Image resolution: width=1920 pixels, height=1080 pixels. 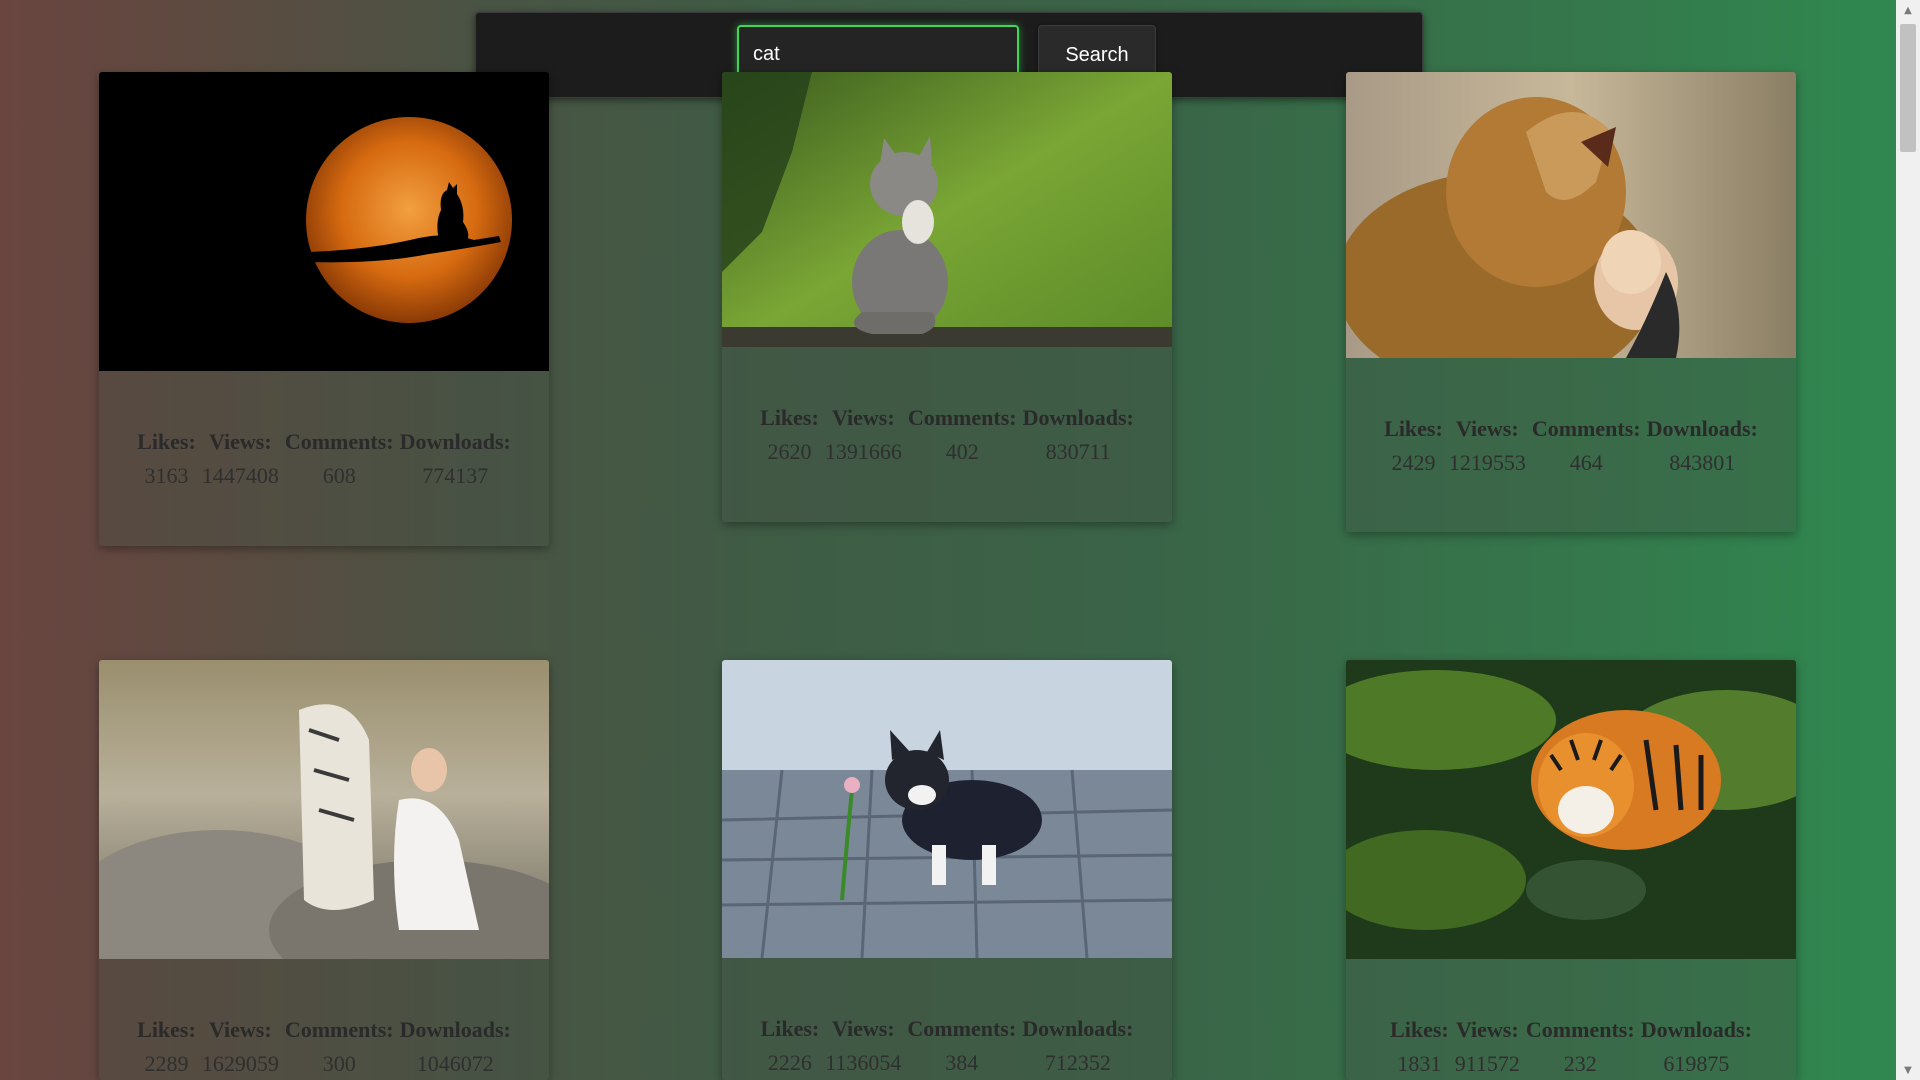 I want to click on downloads-value: 774137, so click(x=455, y=475).